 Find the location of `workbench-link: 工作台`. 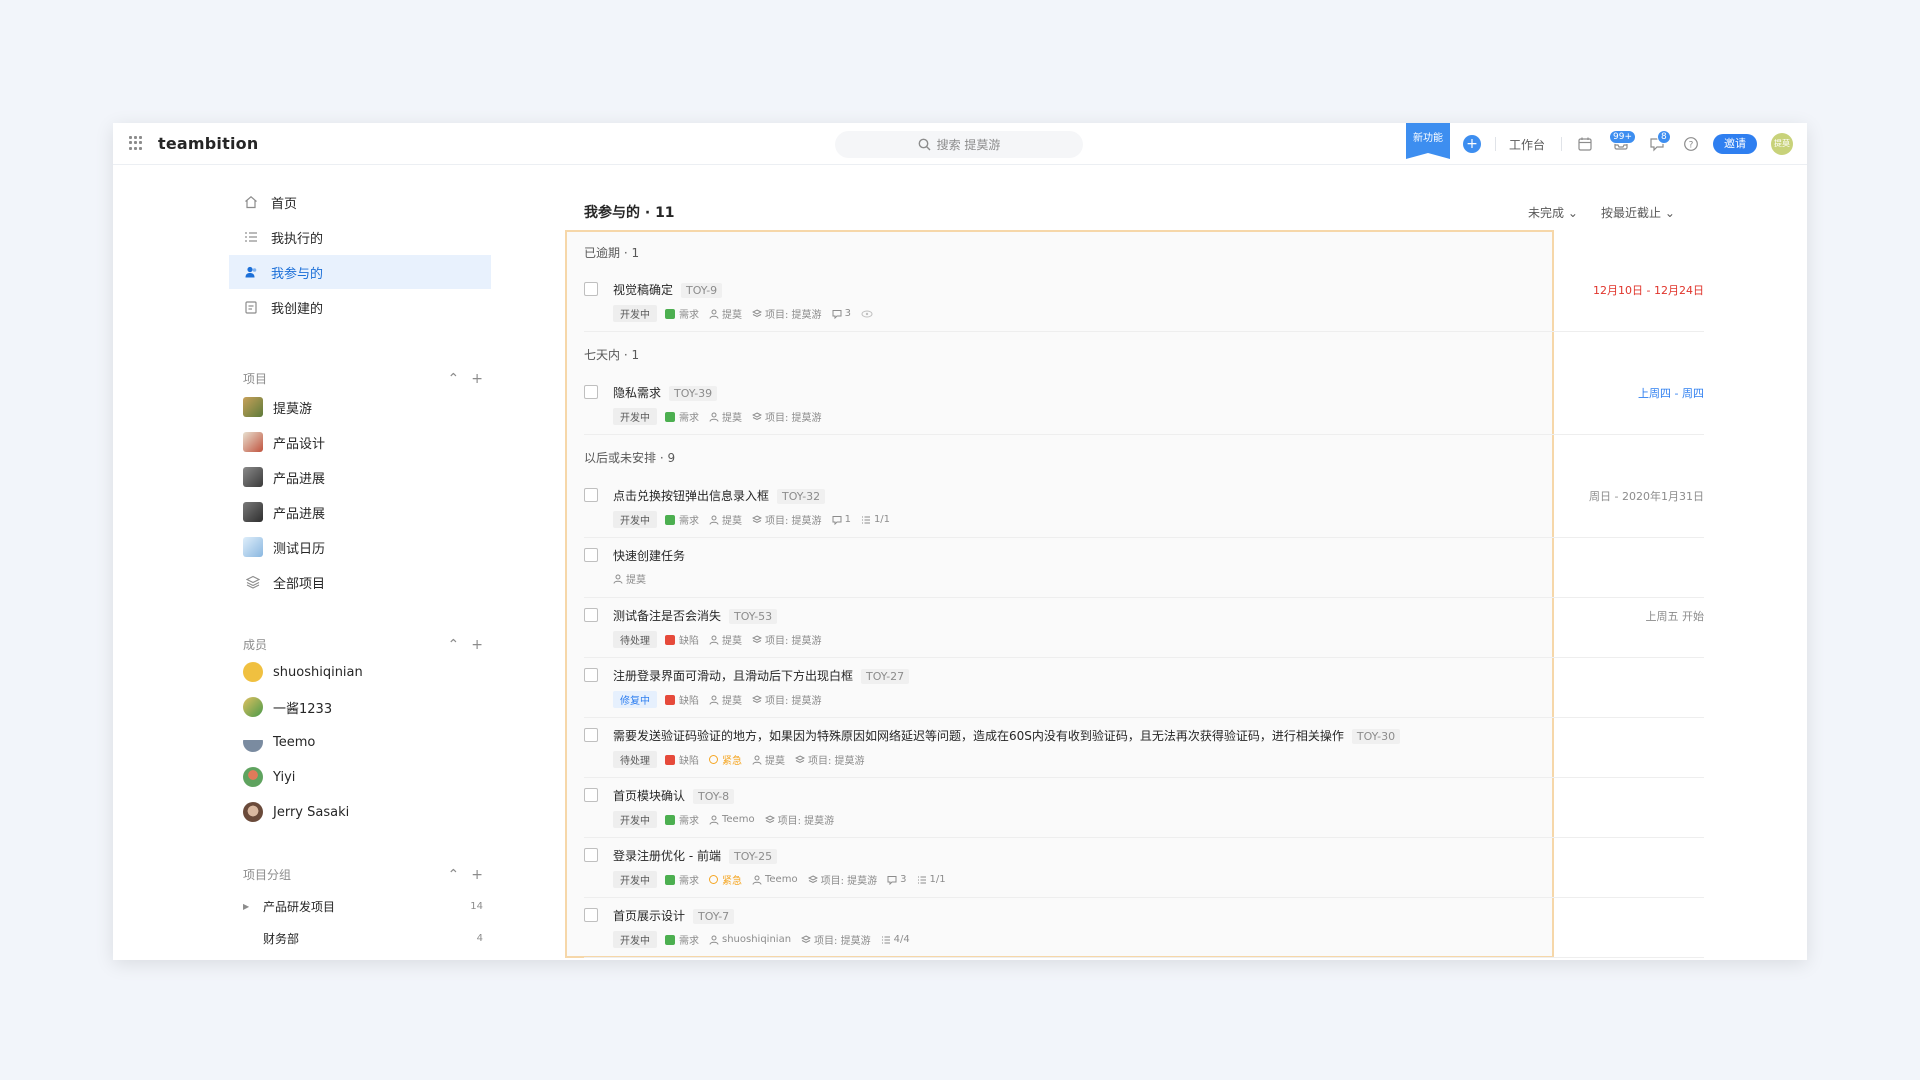

workbench-link: 工作台 is located at coordinates (1527, 144).